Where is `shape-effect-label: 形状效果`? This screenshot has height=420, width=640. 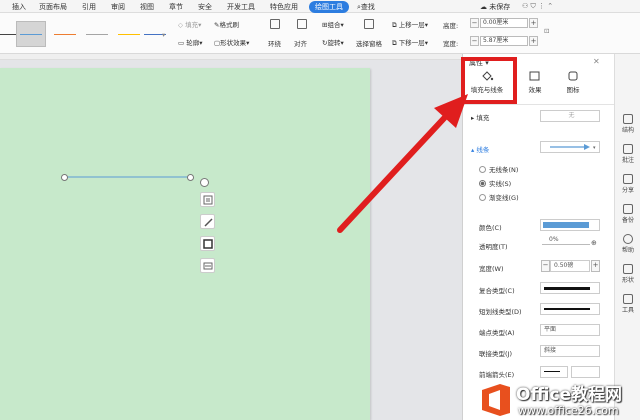
shape-effect-label: 形状效果 is located at coordinates (233, 43).